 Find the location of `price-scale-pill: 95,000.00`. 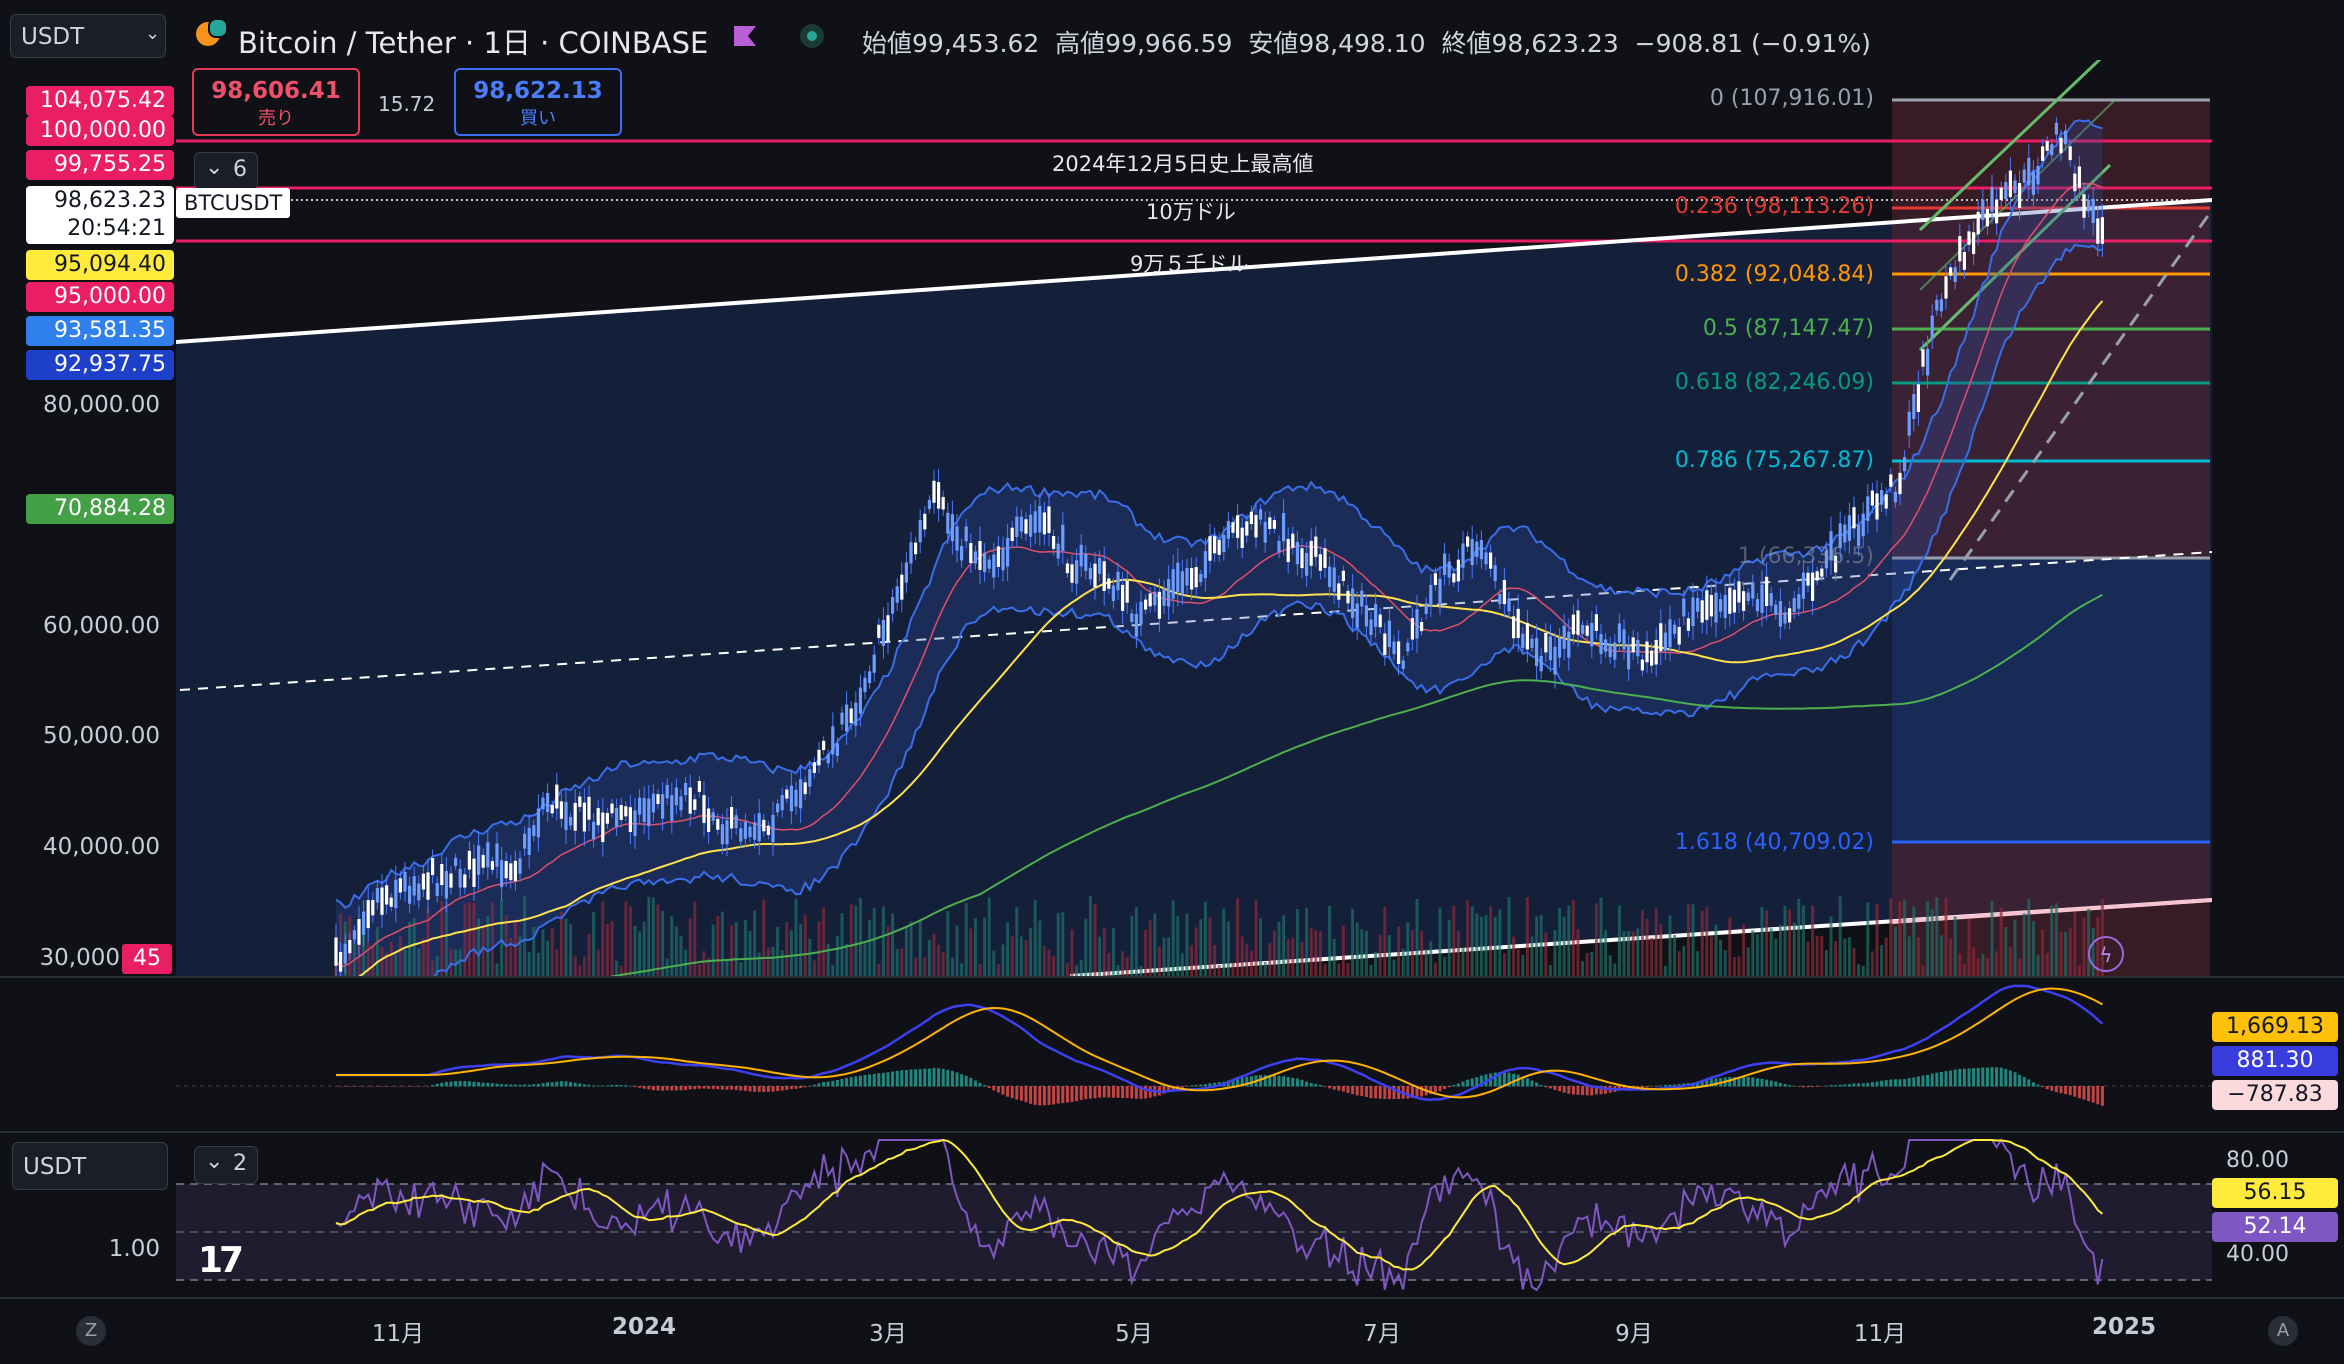

price-scale-pill: 95,000.00 is located at coordinates (100, 297).